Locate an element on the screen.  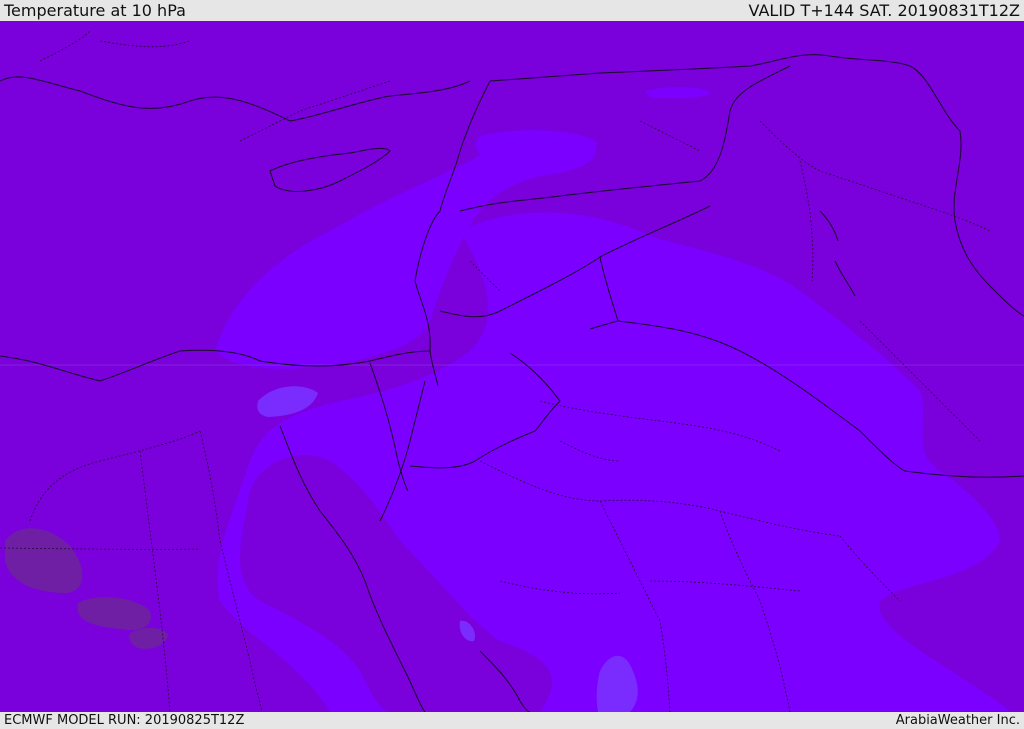
valid-time: VALID T+144 SAT. 20190831T12Z is located at coordinates (884, 10).